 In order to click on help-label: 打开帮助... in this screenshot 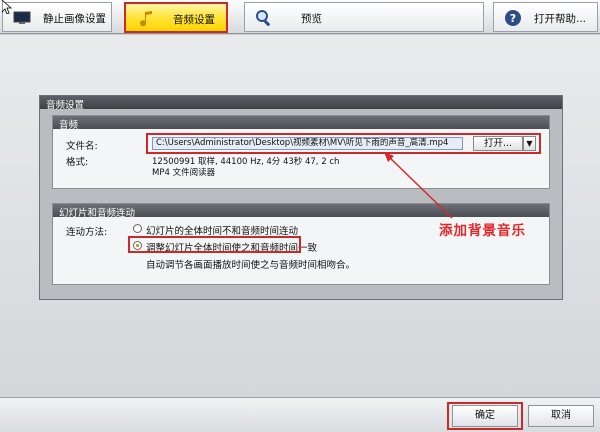, I will do `click(560, 19)`.